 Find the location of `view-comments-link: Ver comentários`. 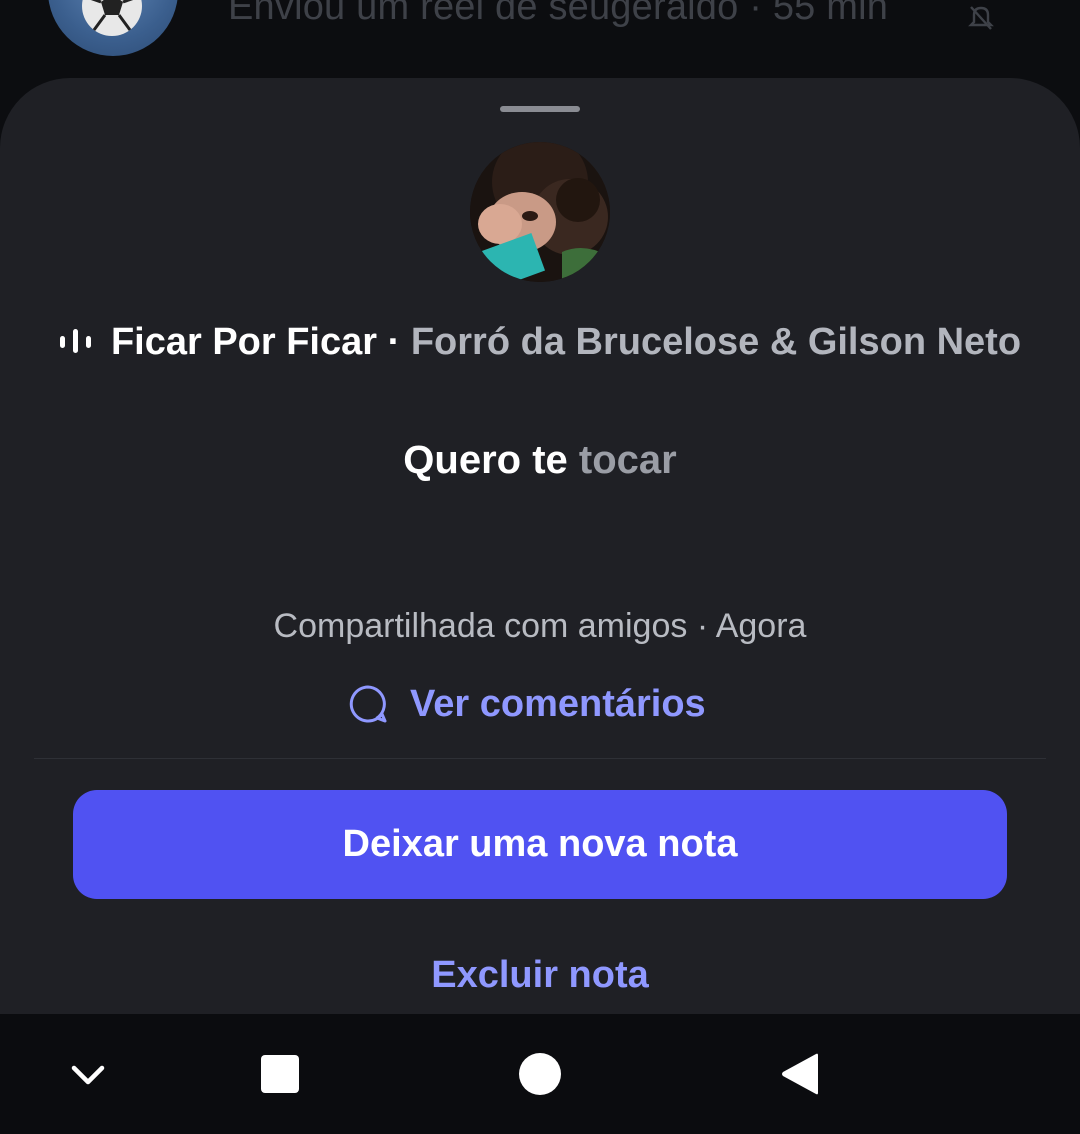

view-comments-link: Ver comentários is located at coordinates (527, 704).